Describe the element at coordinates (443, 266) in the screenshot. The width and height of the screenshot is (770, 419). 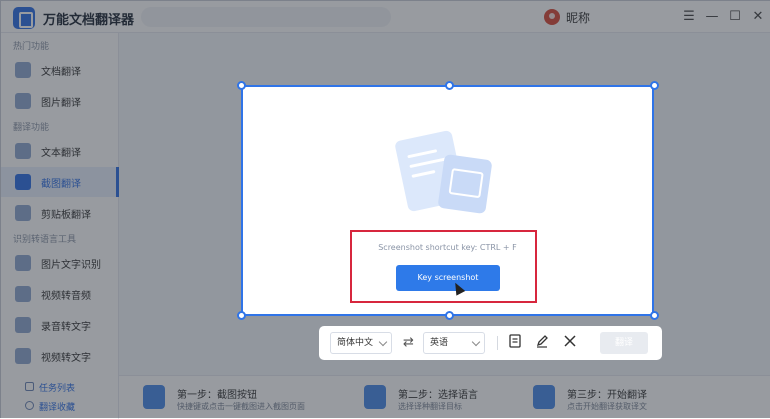
I see `highlight-annotation-box` at that location.